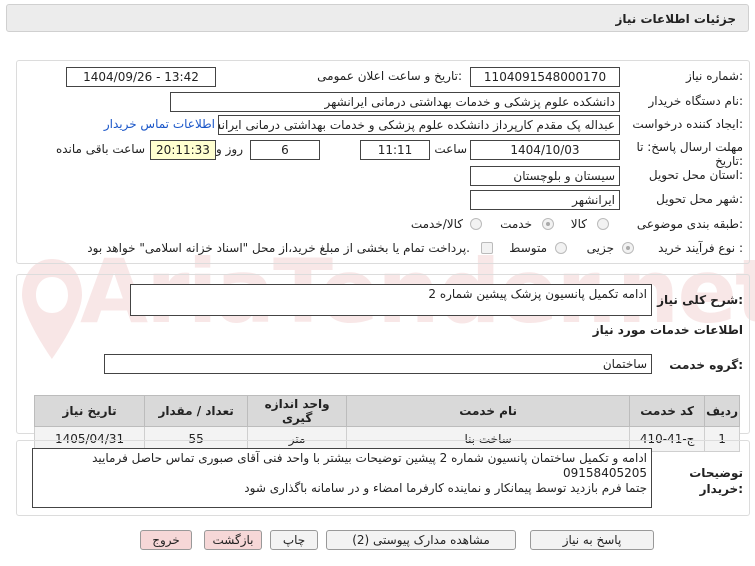  Describe the element at coordinates (488, 411) in the screenshot. I see `col-name: نام خدمت` at that location.